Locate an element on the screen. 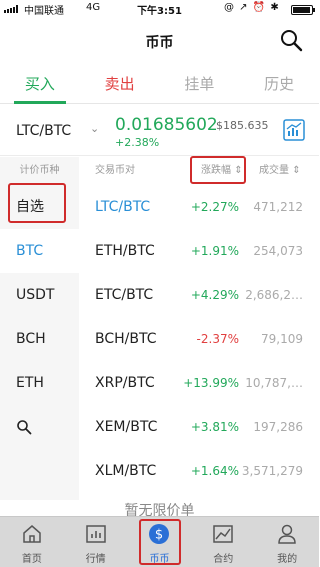 This screenshot has width=320, height=567. menu-item-bch: BCH is located at coordinates (39, 339).